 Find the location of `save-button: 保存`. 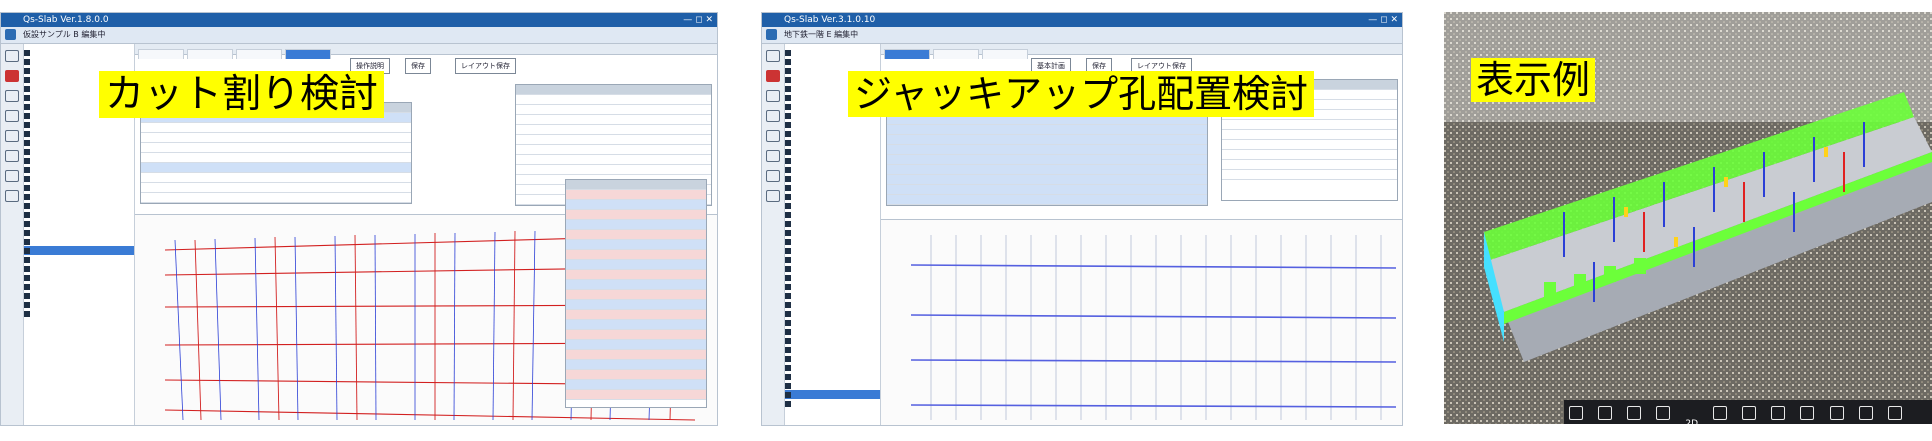

save-button: 保存 is located at coordinates (418, 66).